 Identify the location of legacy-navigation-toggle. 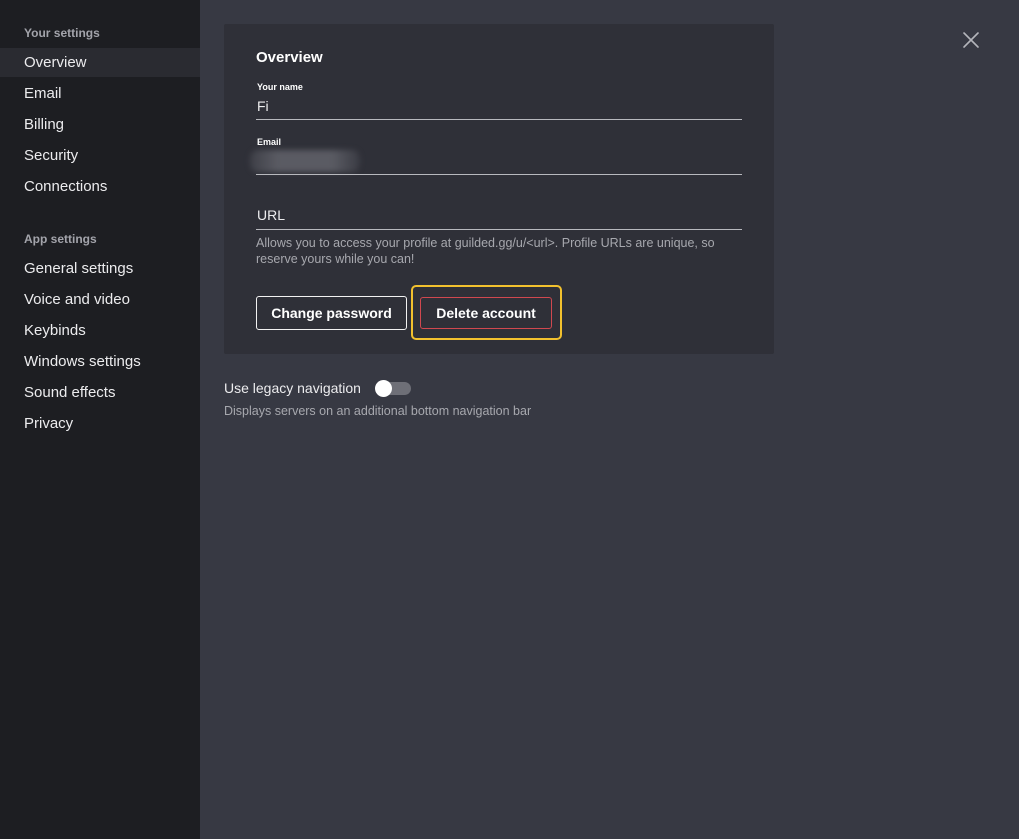
(393, 388).